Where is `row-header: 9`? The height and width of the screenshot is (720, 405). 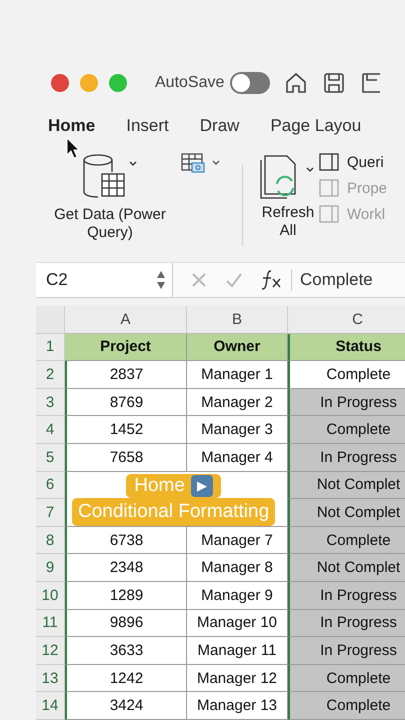 row-header: 9 is located at coordinates (50, 568).